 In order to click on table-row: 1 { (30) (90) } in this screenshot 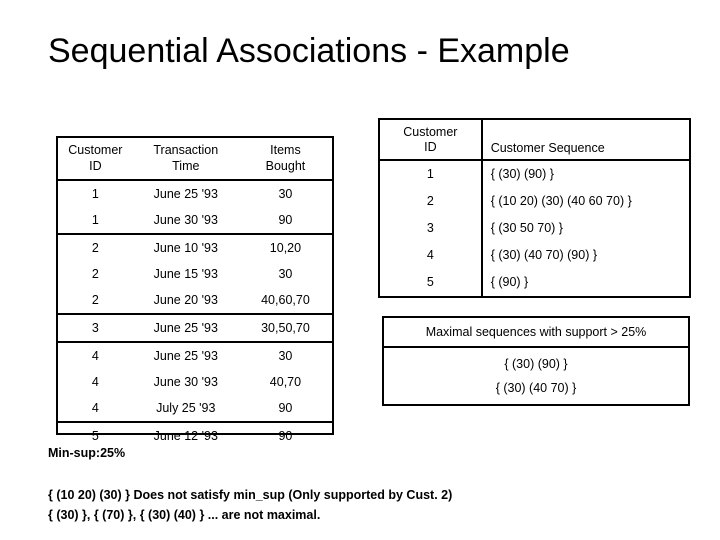, I will do `click(534, 174)`.